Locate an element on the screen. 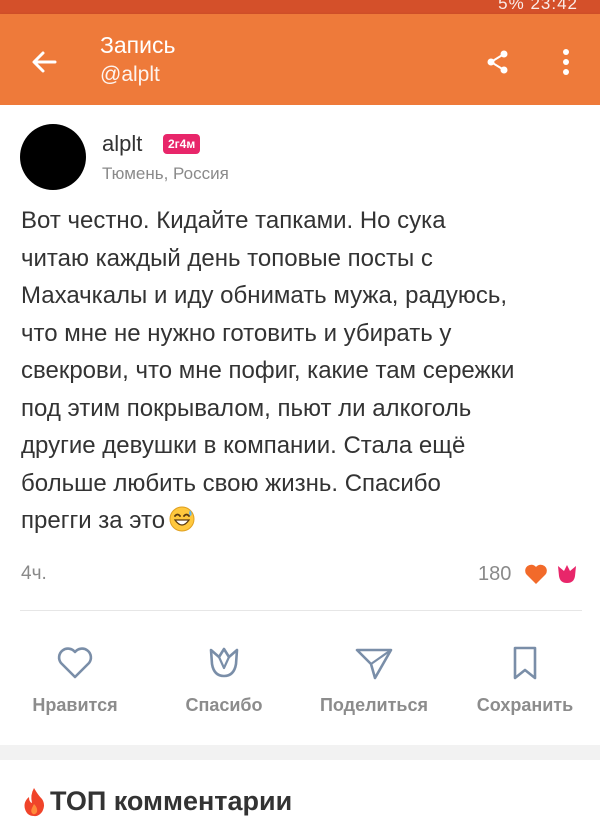 The height and width of the screenshot is (839, 600). header-title-block: Запись @alplt is located at coordinates (137, 60).